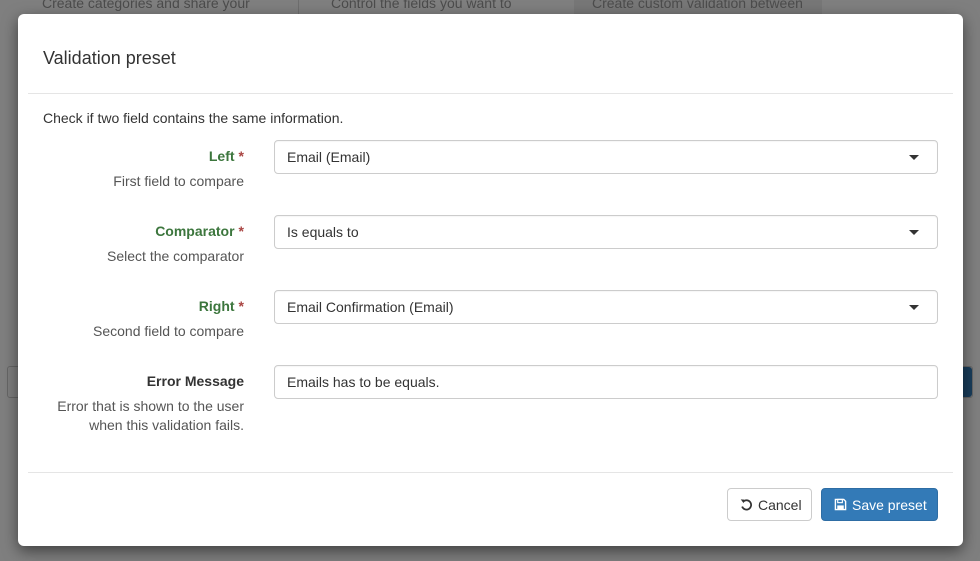 The height and width of the screenshot is (561, 980). I want to click on label-column: Left * First field to compare, so click(134, 169).